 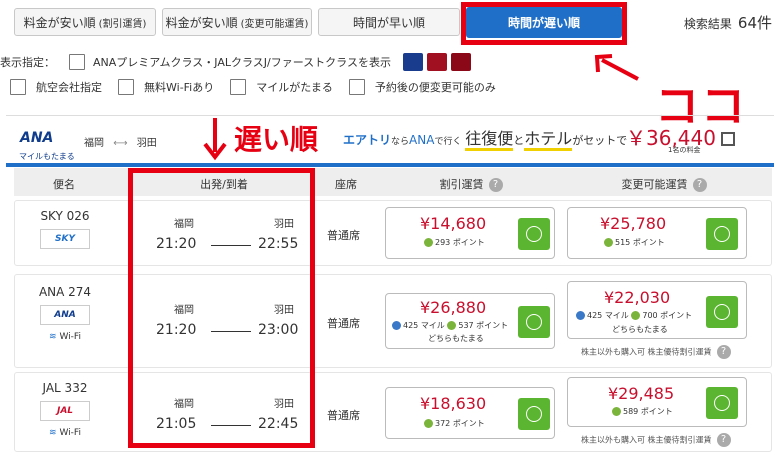 I want to click on result-count: 検索結果 64件, so click(x=727, y=23).